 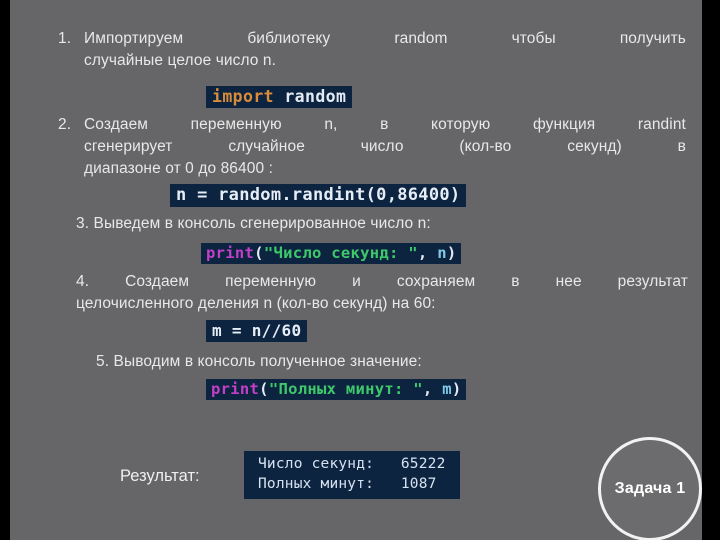 What do you see at coordinates (243, 96) in the screenshot?
I see `code-keyword-import: import` at bounding box center [243, 96].